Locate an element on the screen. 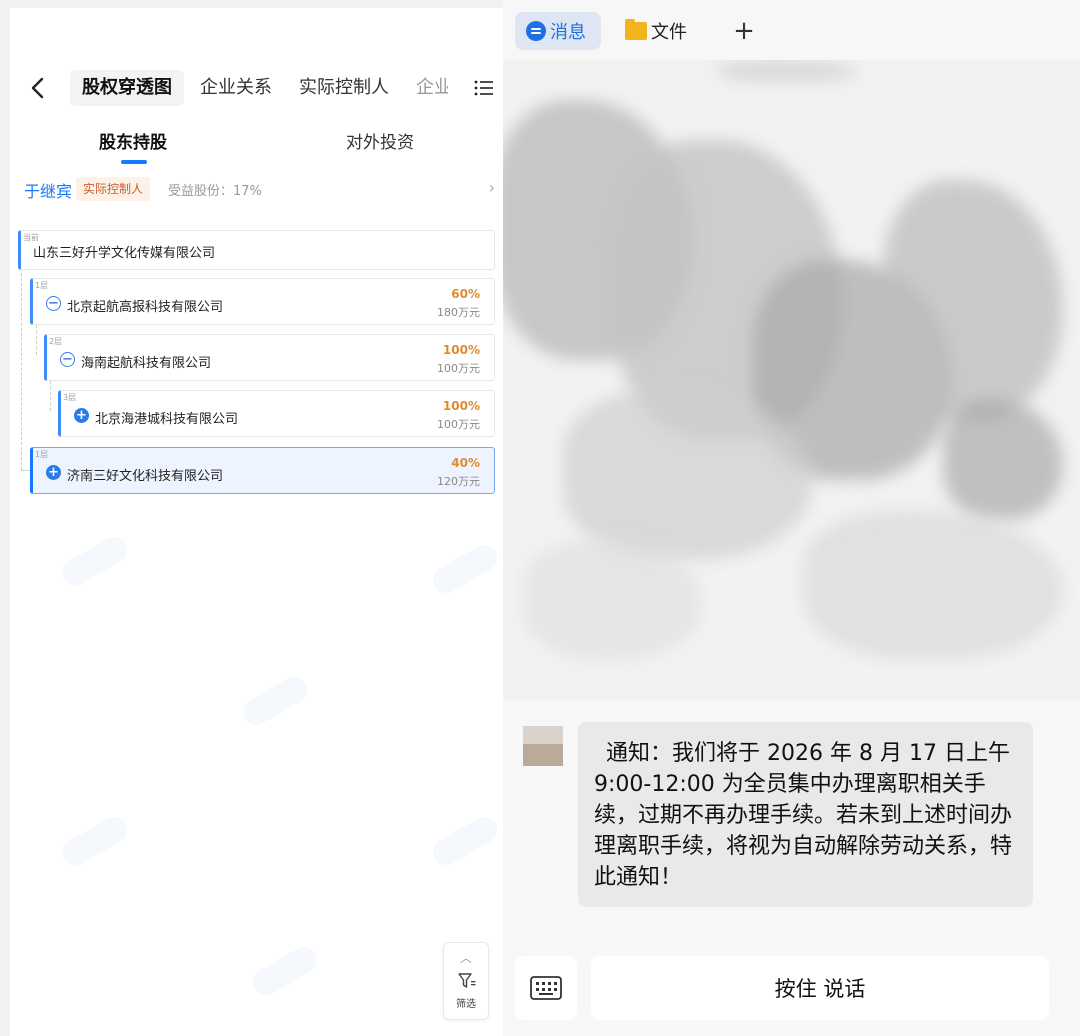 The height and width of the screenshot is (1036, 1080). node-amount: 120万元 is located at coordinates (458, 481).